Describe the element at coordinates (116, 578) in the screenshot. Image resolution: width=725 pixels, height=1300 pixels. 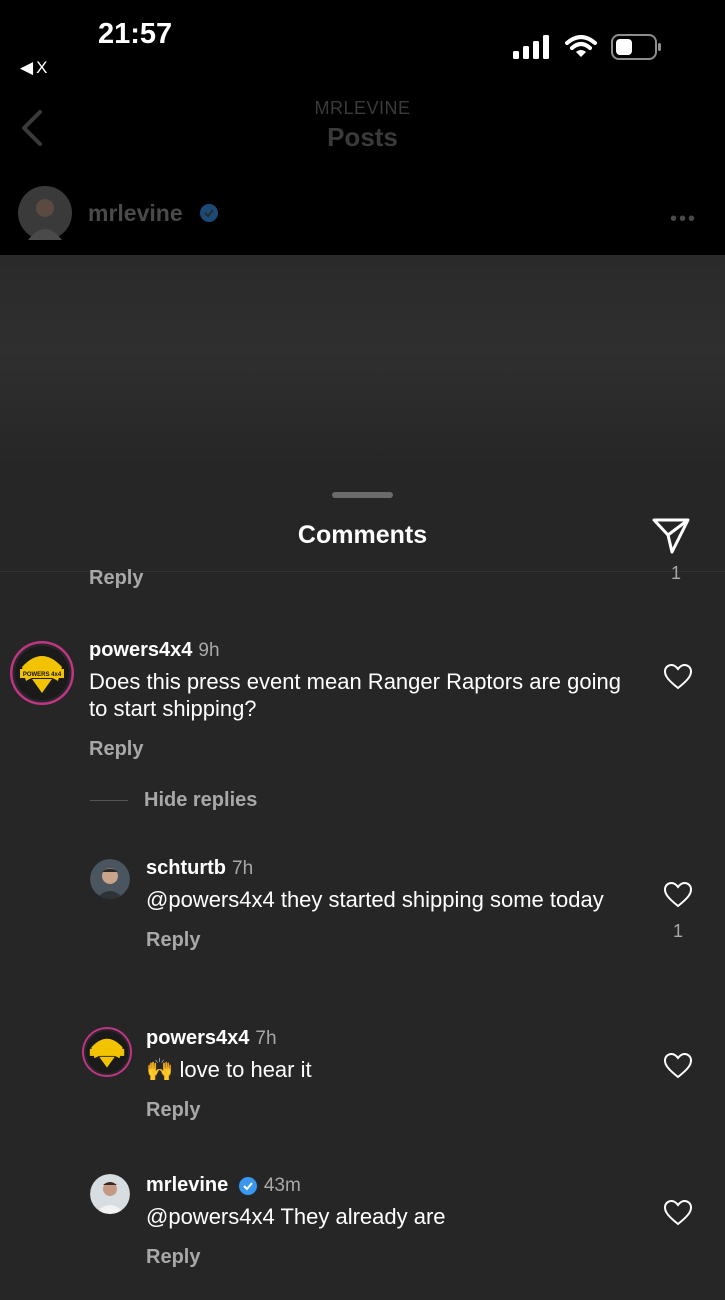
I see `clipped-reply-button: Reply` at that location.